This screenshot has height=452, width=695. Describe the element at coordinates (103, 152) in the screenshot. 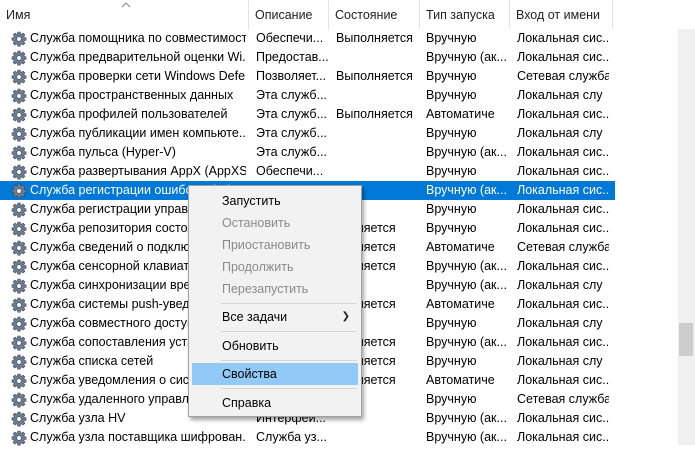

I see `service-name: Служба пульса (Hyper-V)` at that location.